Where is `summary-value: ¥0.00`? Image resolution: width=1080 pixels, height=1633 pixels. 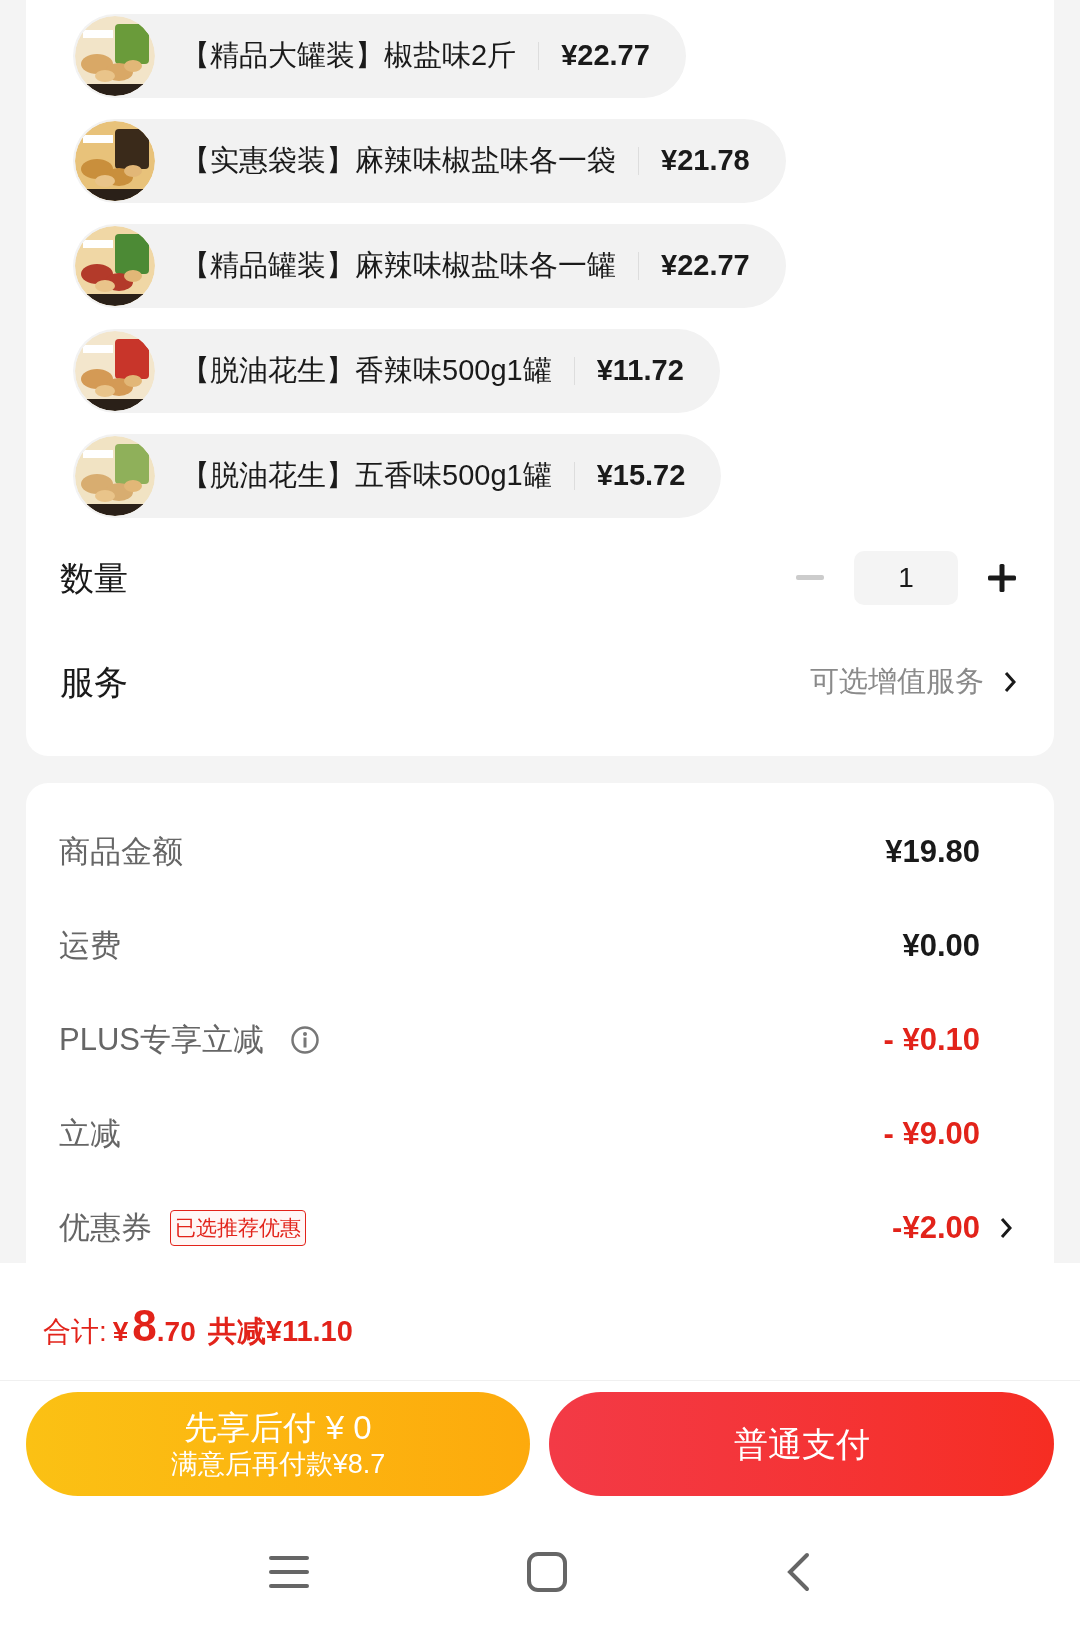
summary-value: ¥0.00 is located at coordinates (941, 945).